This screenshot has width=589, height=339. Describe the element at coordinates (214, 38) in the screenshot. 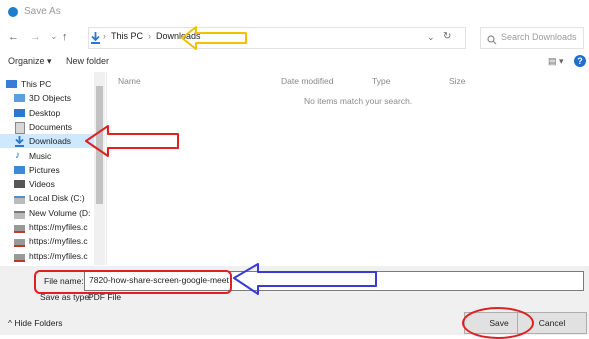

I see `annotation-yellow-arrow` at that location.